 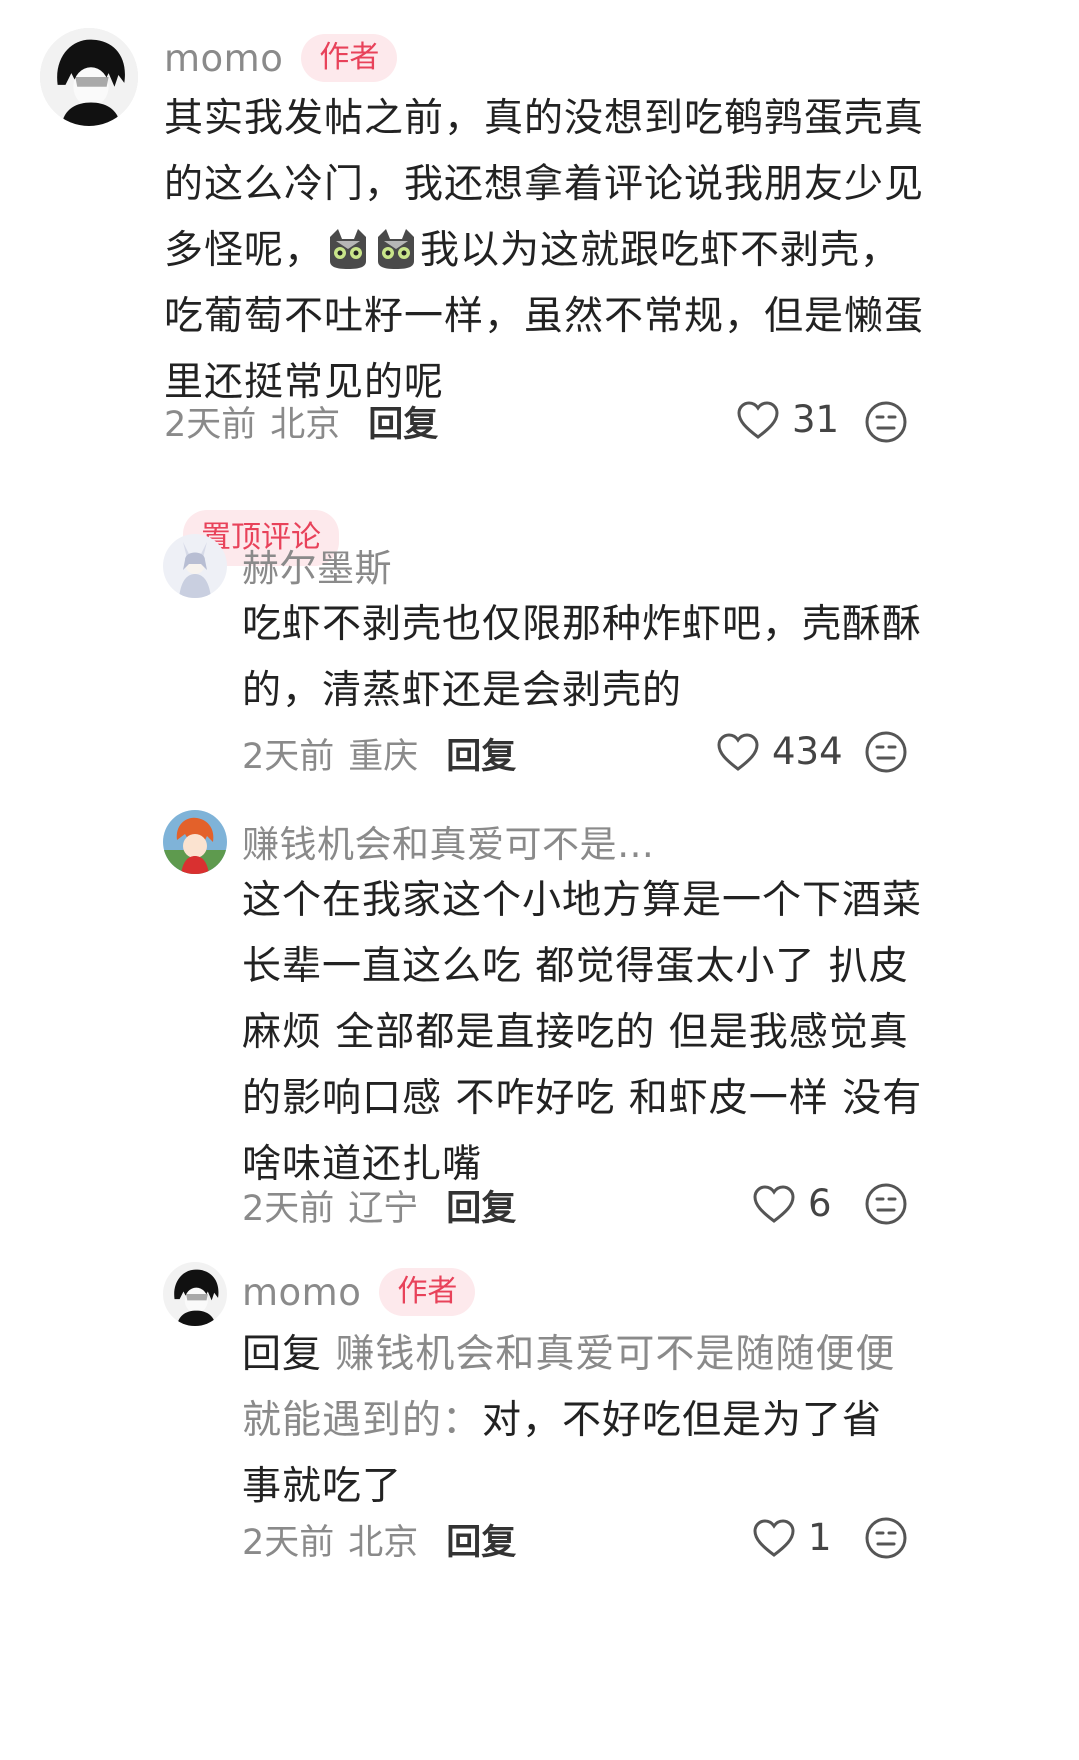 What do you see at coordinates (820, 1203) in the screenshot?
I see `like-count: 6` at bounding box center [820, 1203].